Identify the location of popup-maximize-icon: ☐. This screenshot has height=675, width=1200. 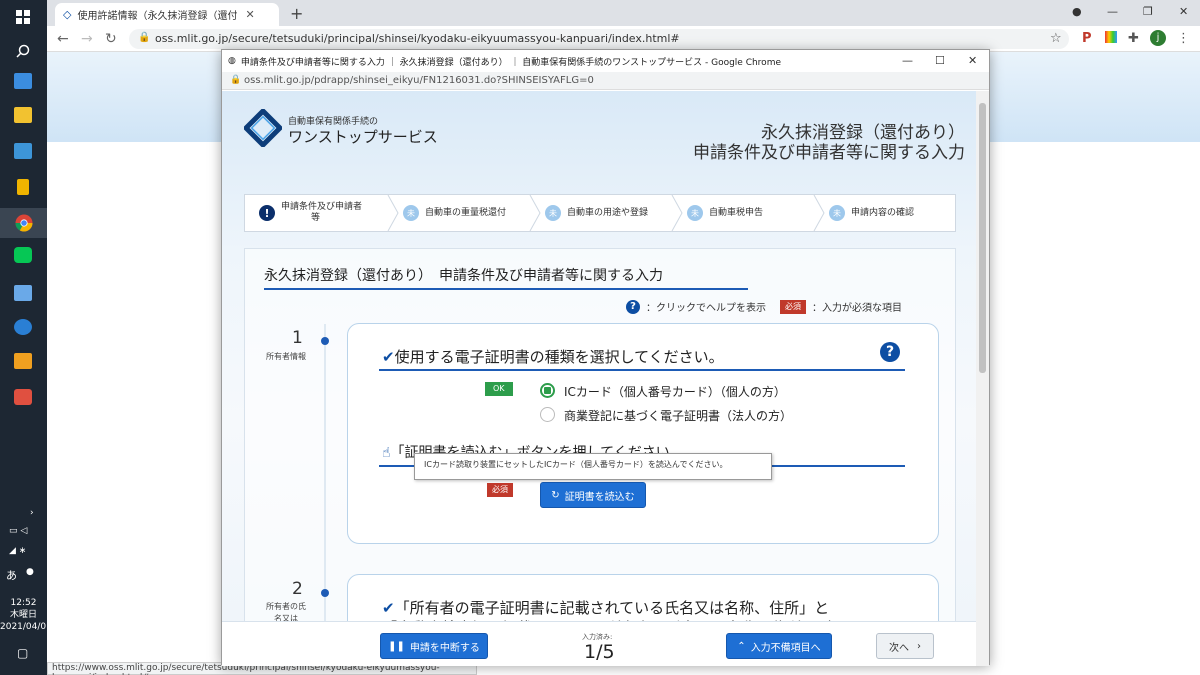
(940, 60).